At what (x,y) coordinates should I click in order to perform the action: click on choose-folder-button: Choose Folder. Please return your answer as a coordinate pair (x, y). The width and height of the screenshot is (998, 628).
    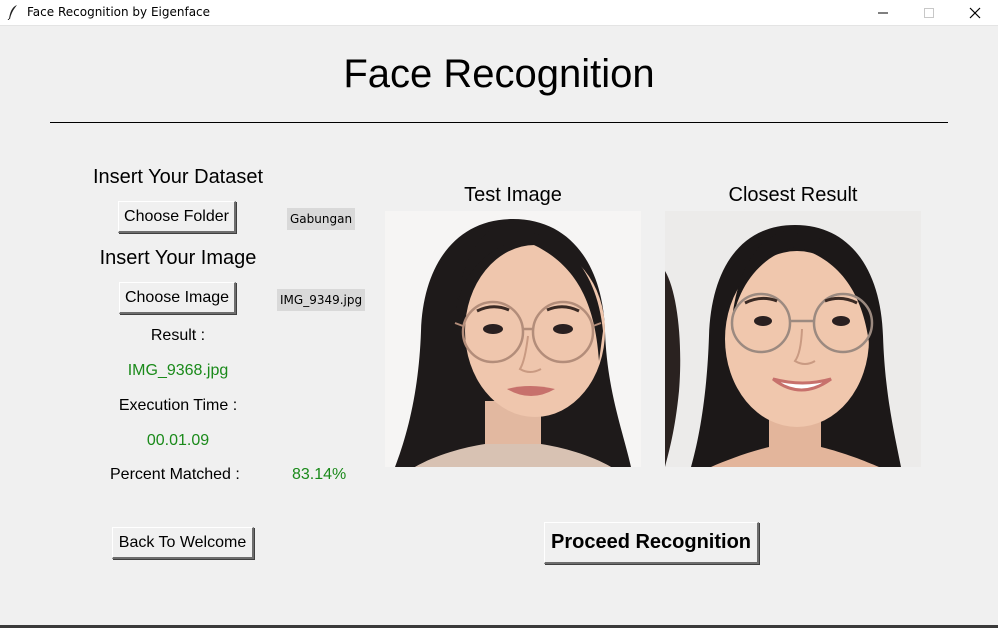
    Looking at the image, I should click on (177, 217).